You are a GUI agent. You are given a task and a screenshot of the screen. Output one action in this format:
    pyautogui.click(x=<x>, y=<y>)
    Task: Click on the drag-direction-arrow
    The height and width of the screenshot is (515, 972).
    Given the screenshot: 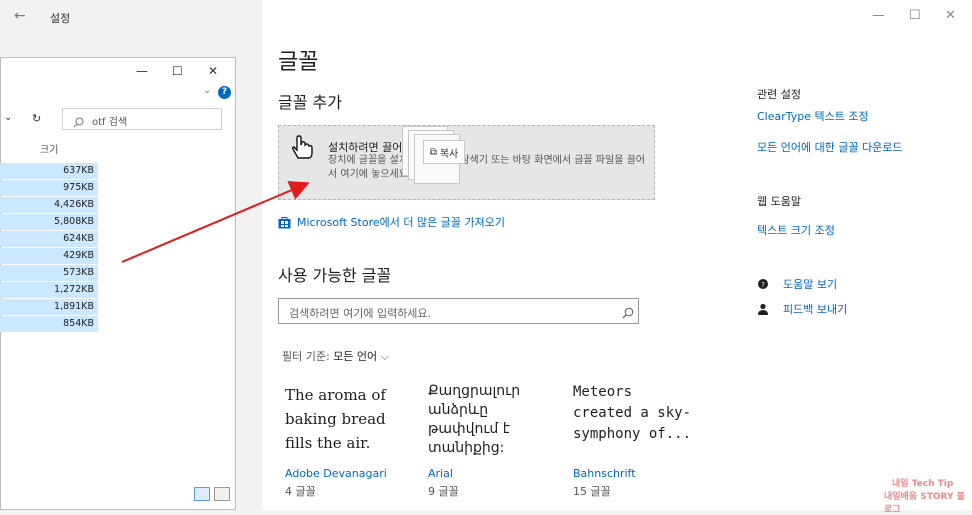 What is the action you would take?
    pyautogui.click(x=215, y=222)
    